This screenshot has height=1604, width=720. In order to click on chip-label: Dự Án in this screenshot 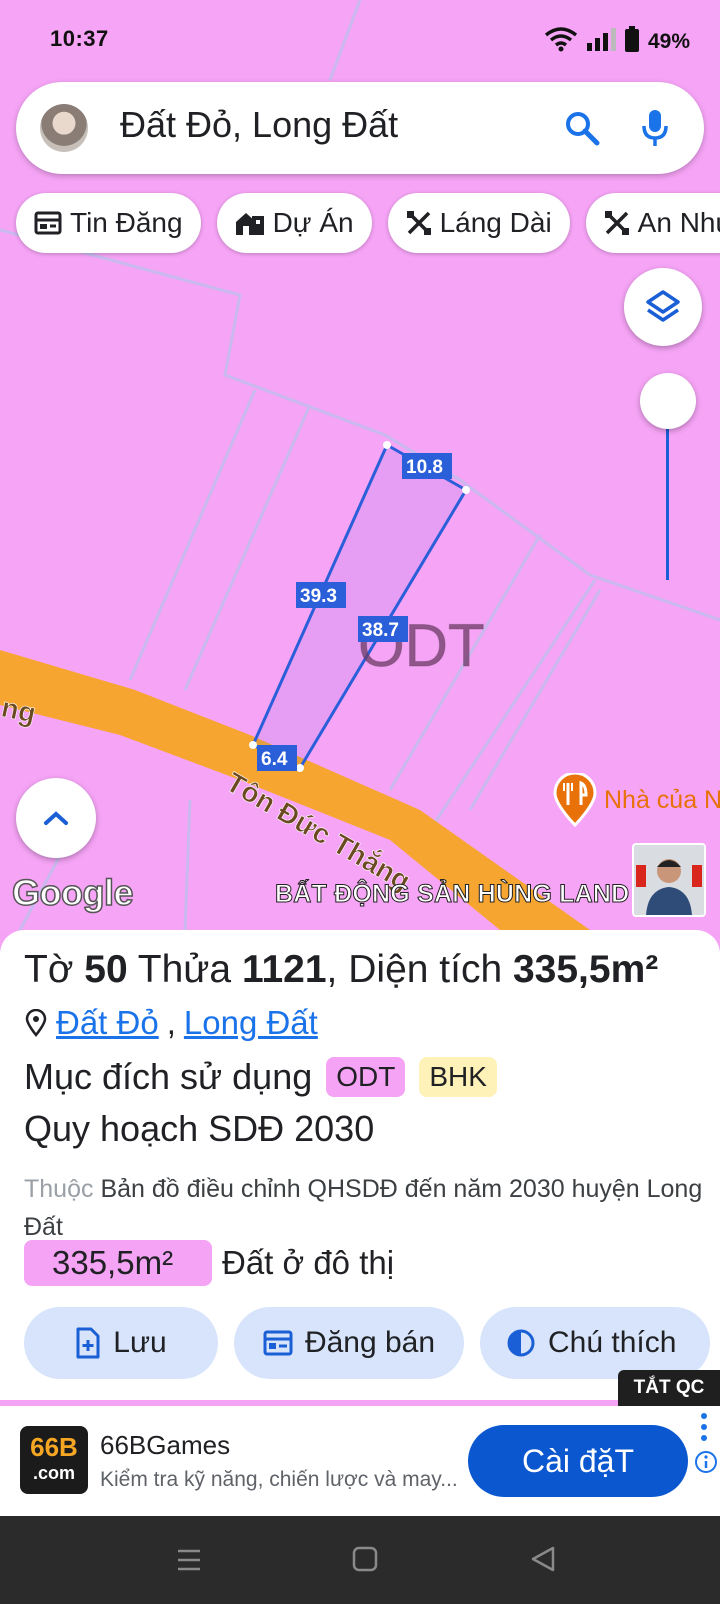, I will do `click(313, 222)`.